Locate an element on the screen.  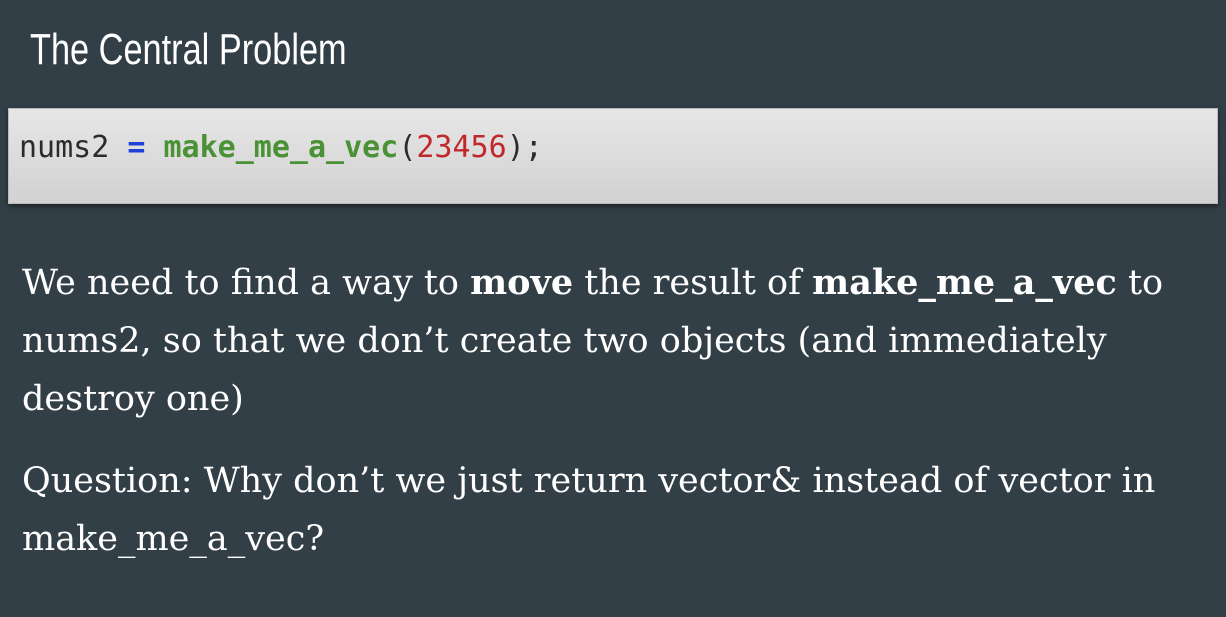
code-variable: nums2 is located at coordinates (64, 147).